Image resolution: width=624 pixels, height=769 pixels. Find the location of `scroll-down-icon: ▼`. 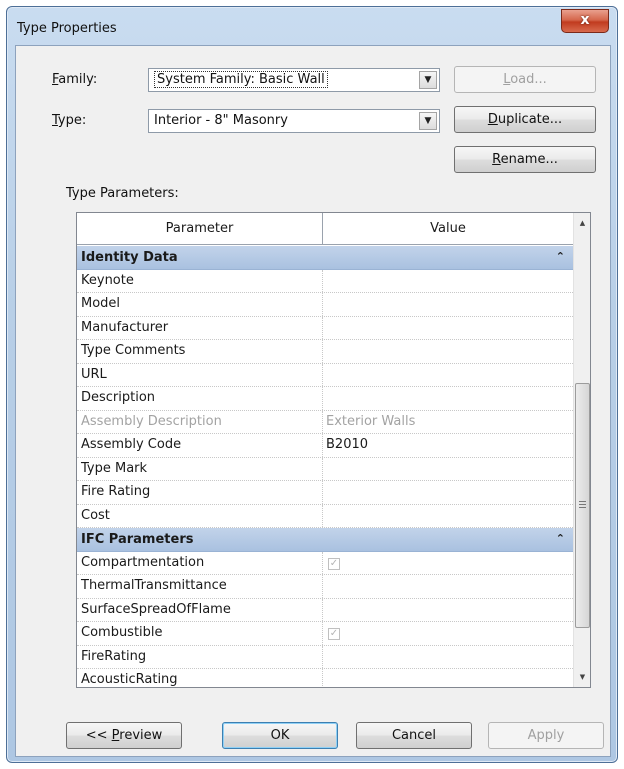

scroll-down-icon: ▼ is located at coordinates (582, 677).